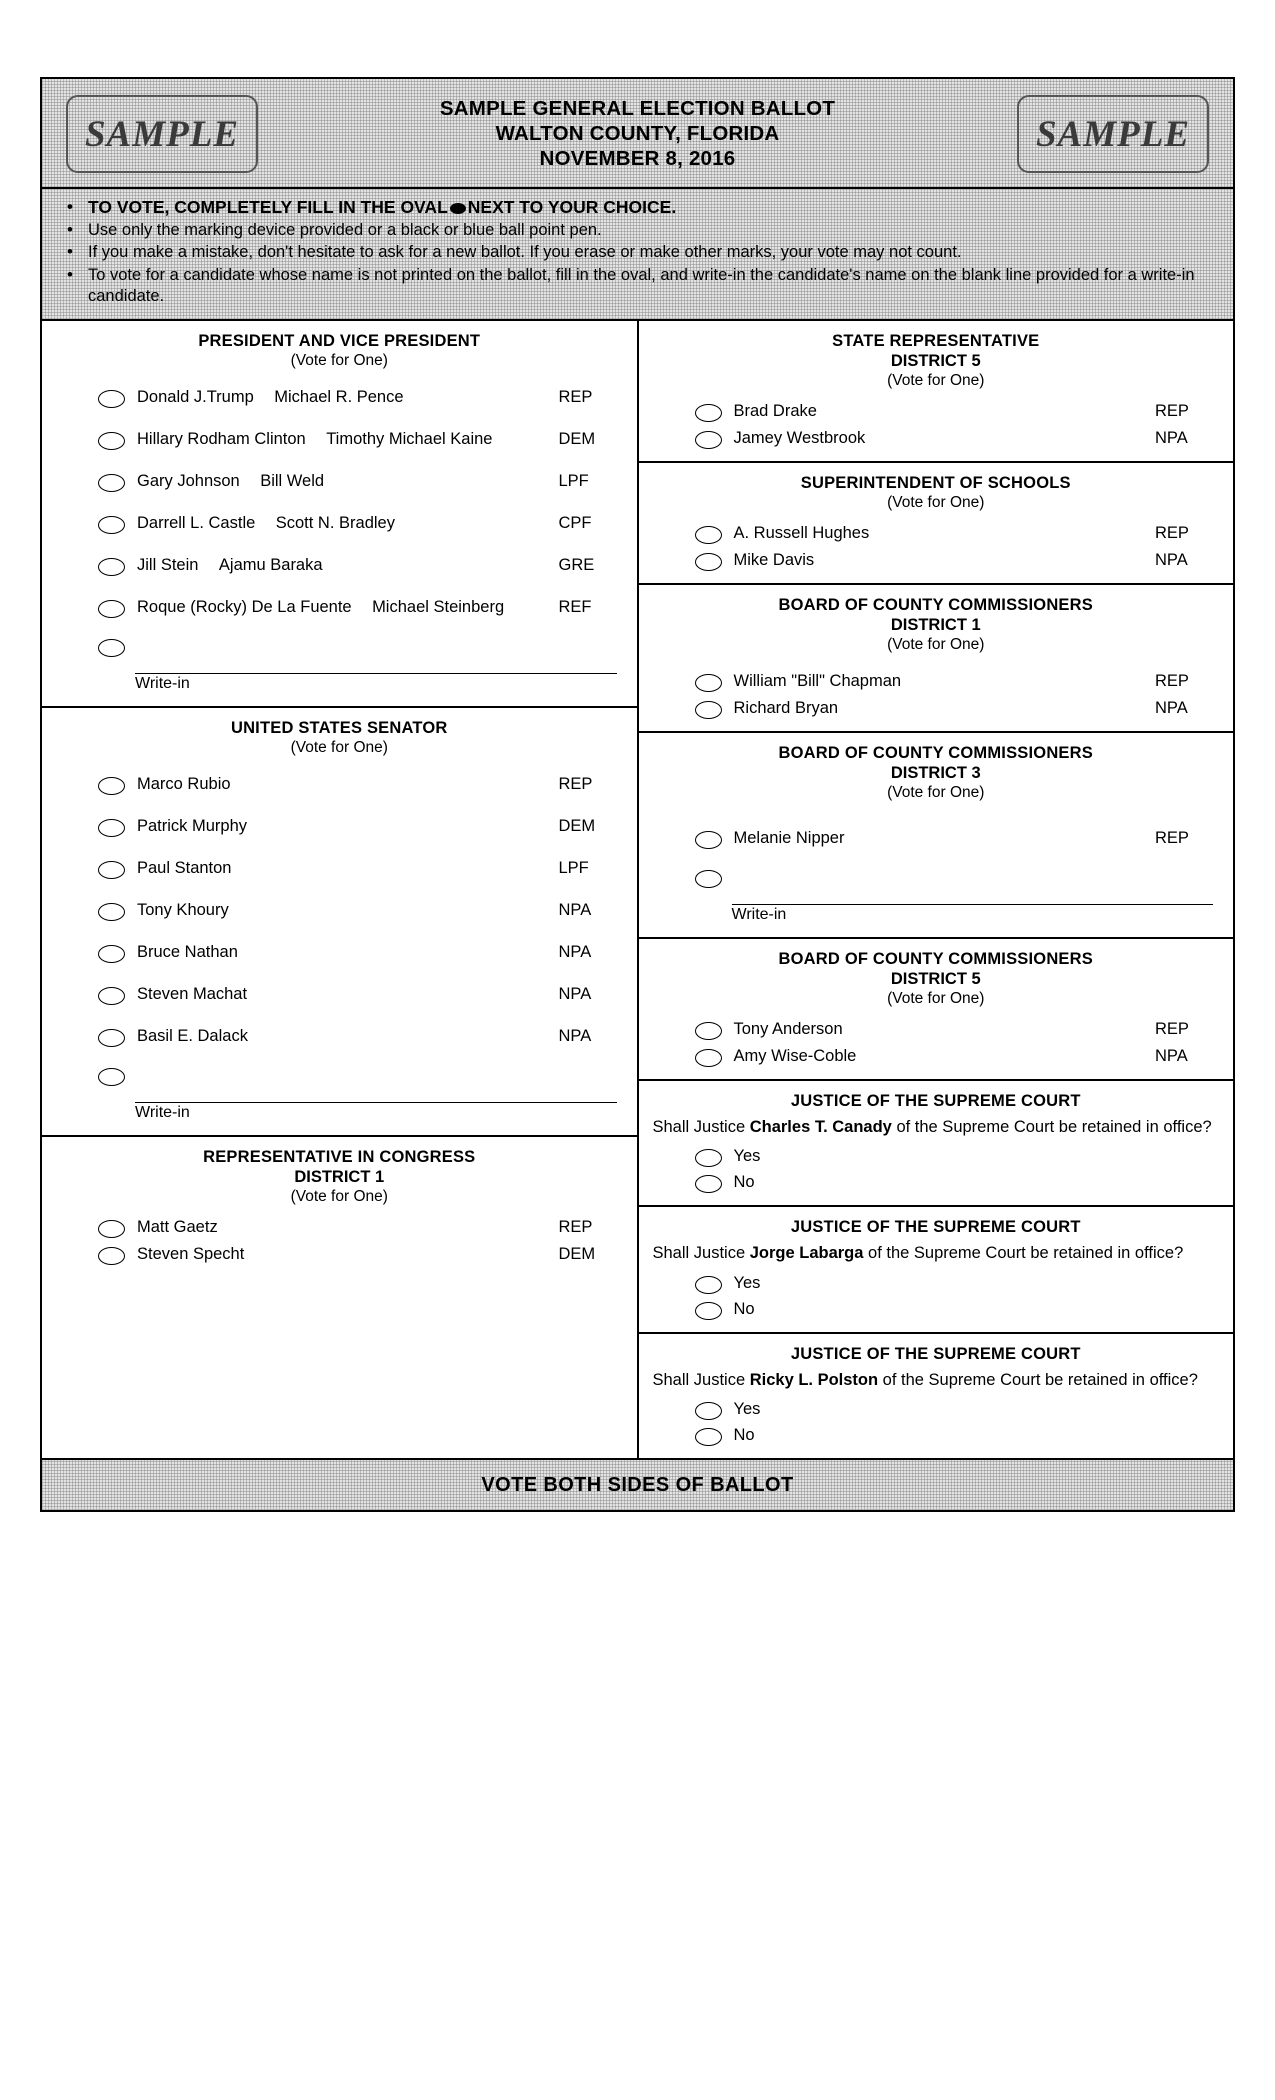  Describe the element at coordinates (339, 952) in the screenshot. I see `candidate-row: Bruce Nathan NPA` at that location.